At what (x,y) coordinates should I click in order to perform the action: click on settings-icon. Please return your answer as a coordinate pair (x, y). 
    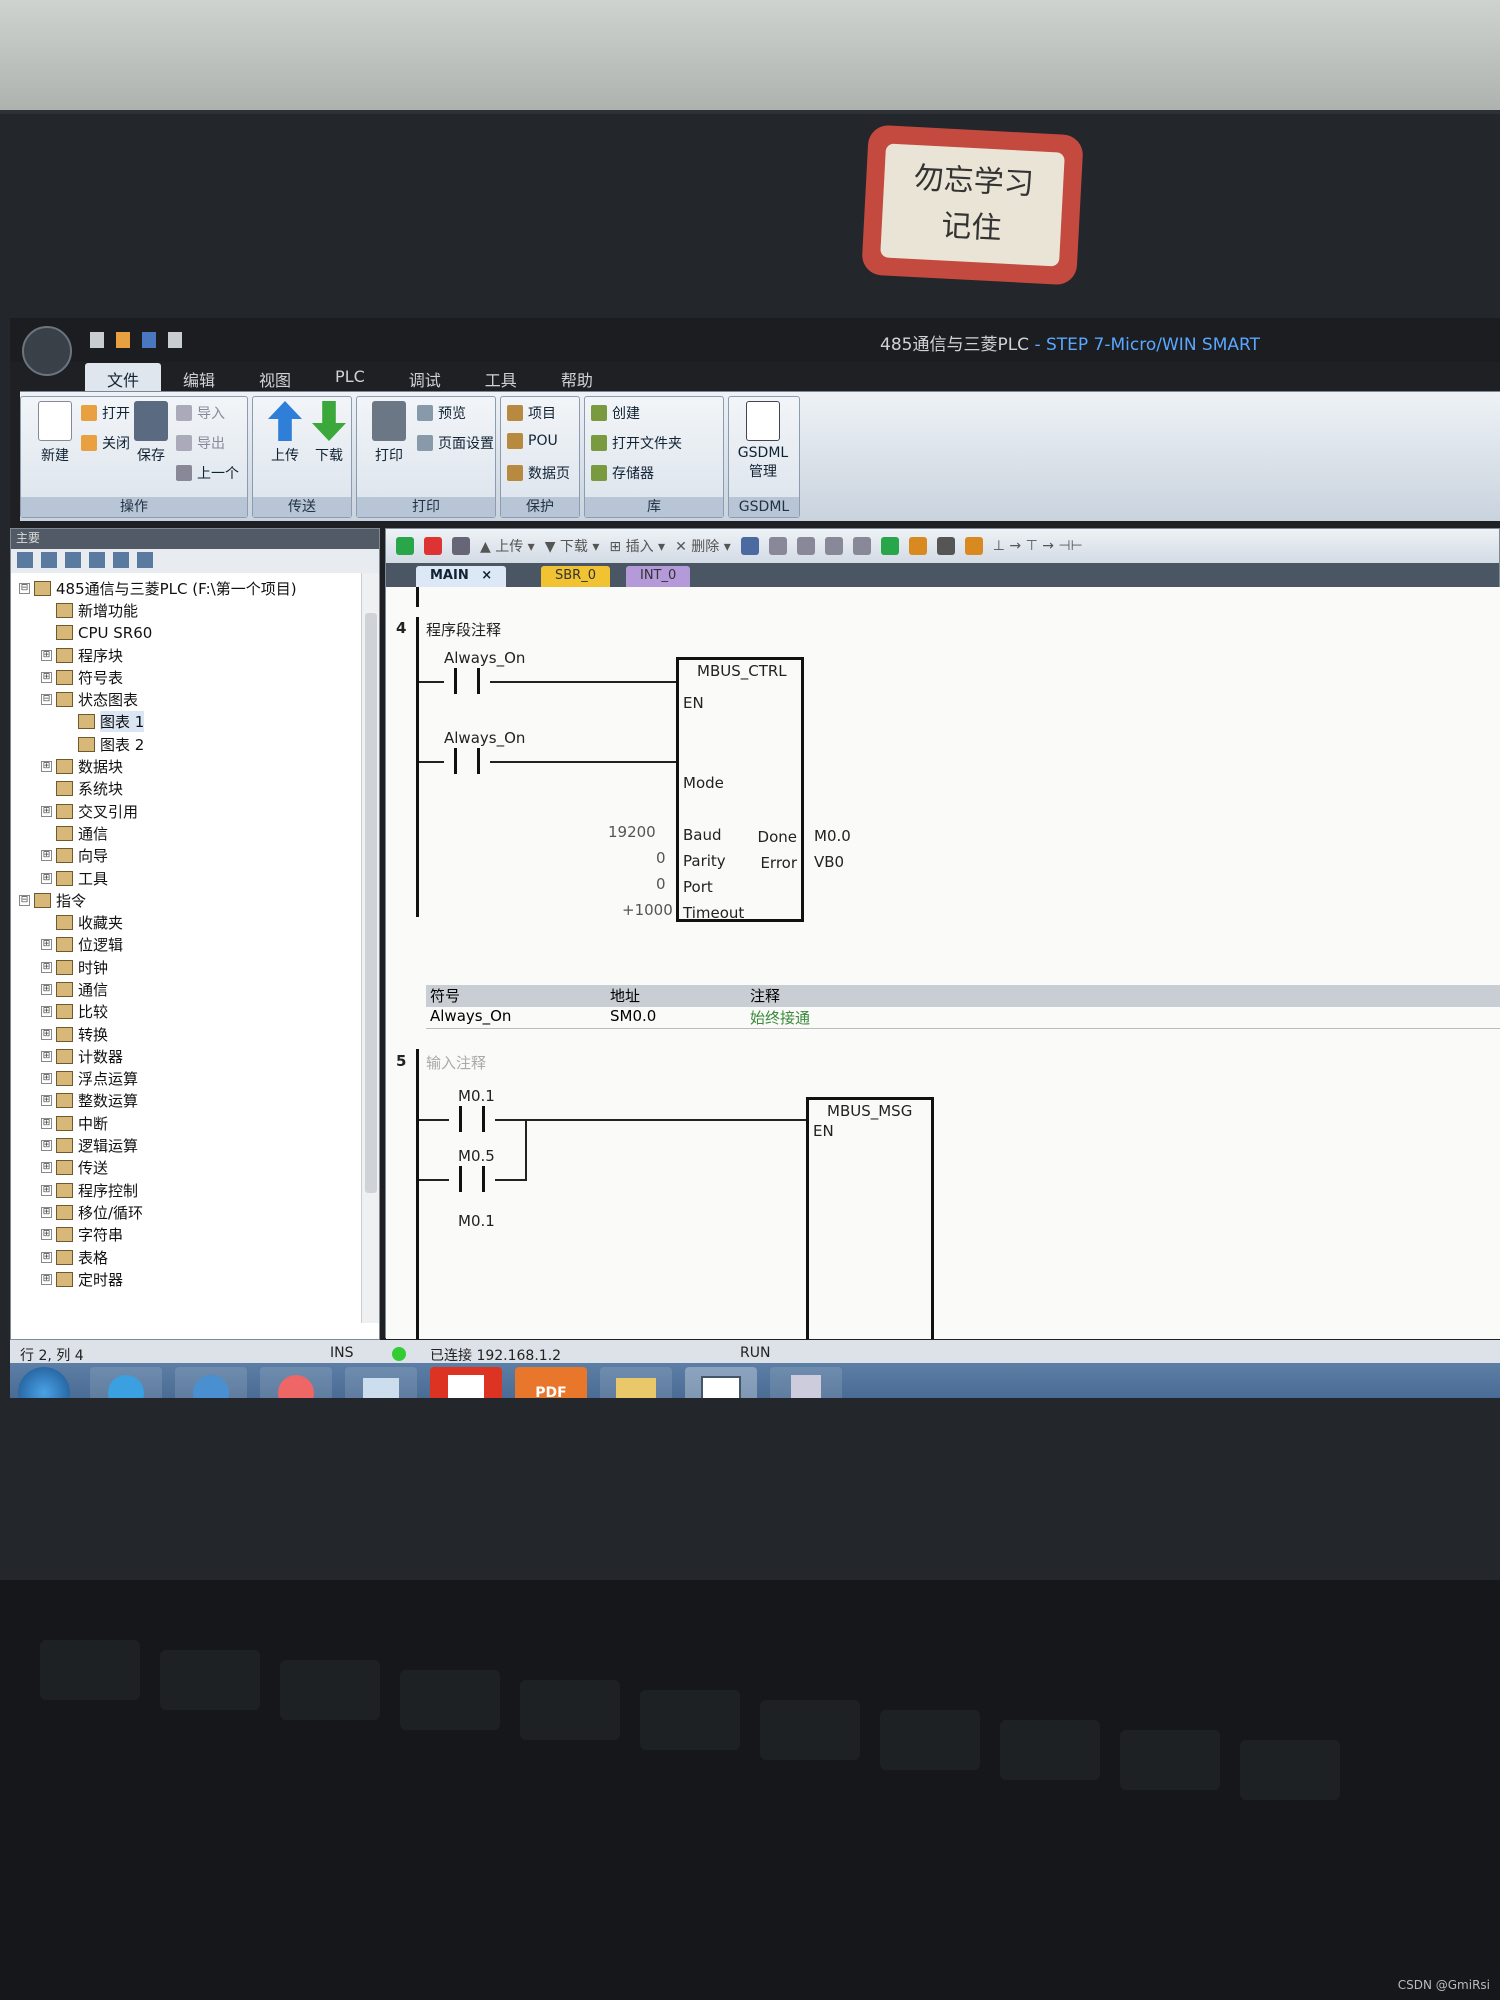
    Looking at the image, I should click on (175, 340).